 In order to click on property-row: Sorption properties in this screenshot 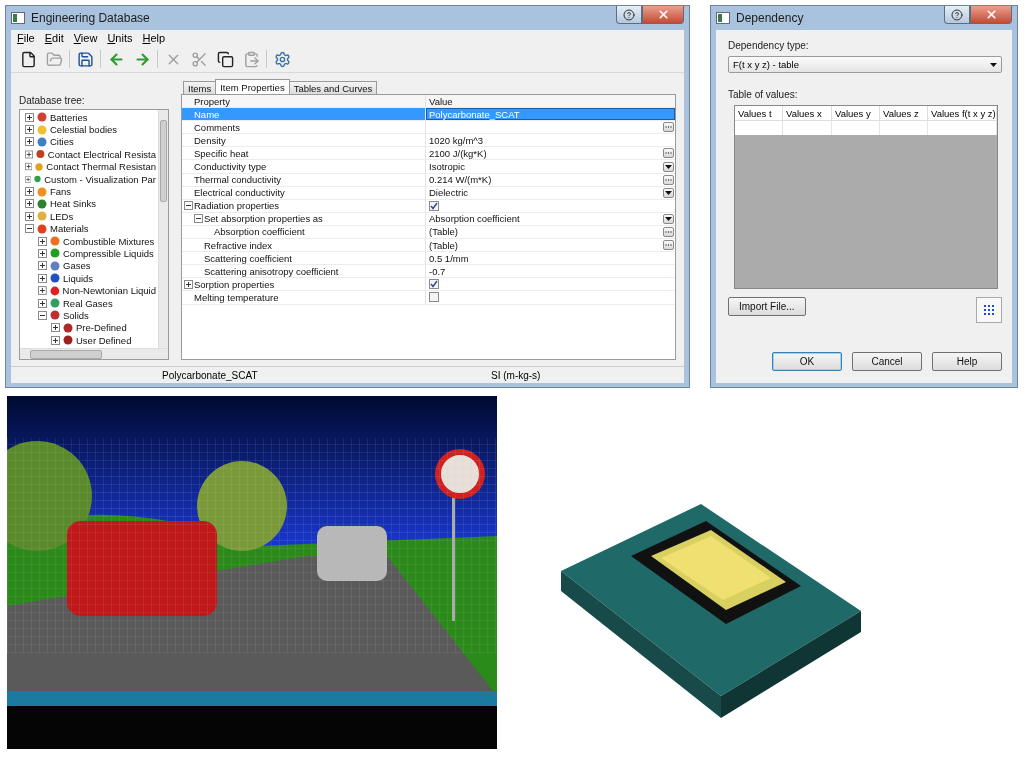, I will do `click(428, 285)`.